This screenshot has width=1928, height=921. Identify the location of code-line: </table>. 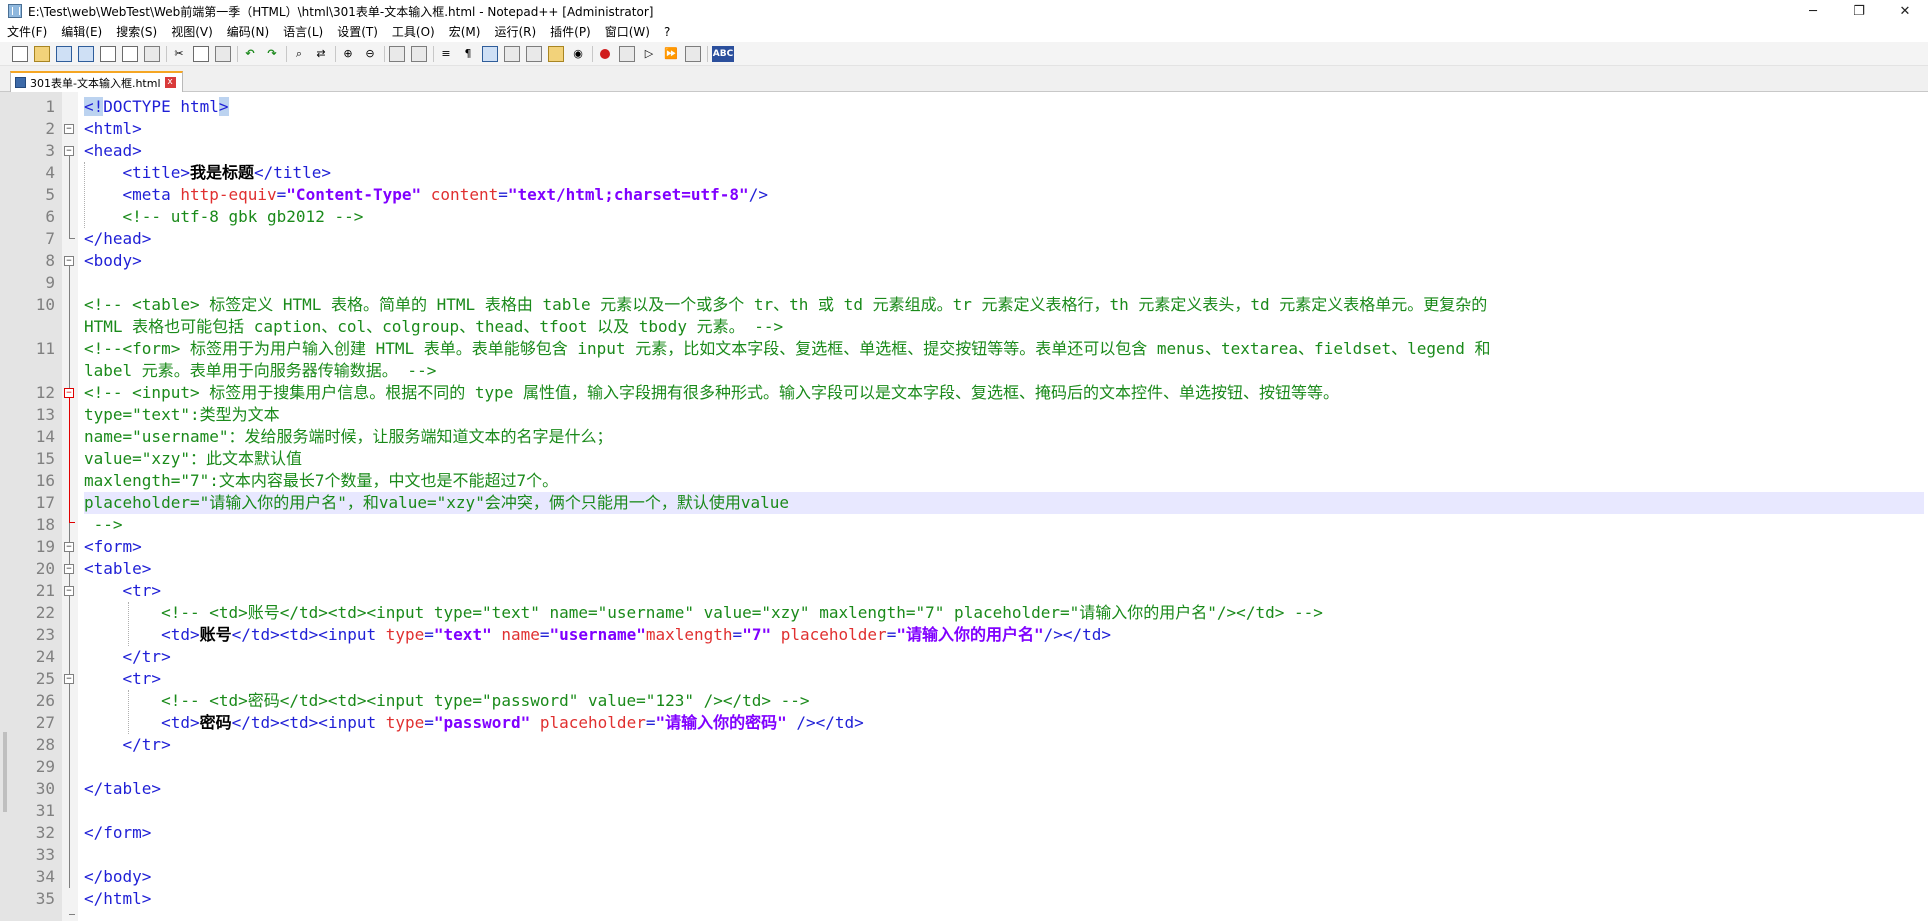
(1004, 789).